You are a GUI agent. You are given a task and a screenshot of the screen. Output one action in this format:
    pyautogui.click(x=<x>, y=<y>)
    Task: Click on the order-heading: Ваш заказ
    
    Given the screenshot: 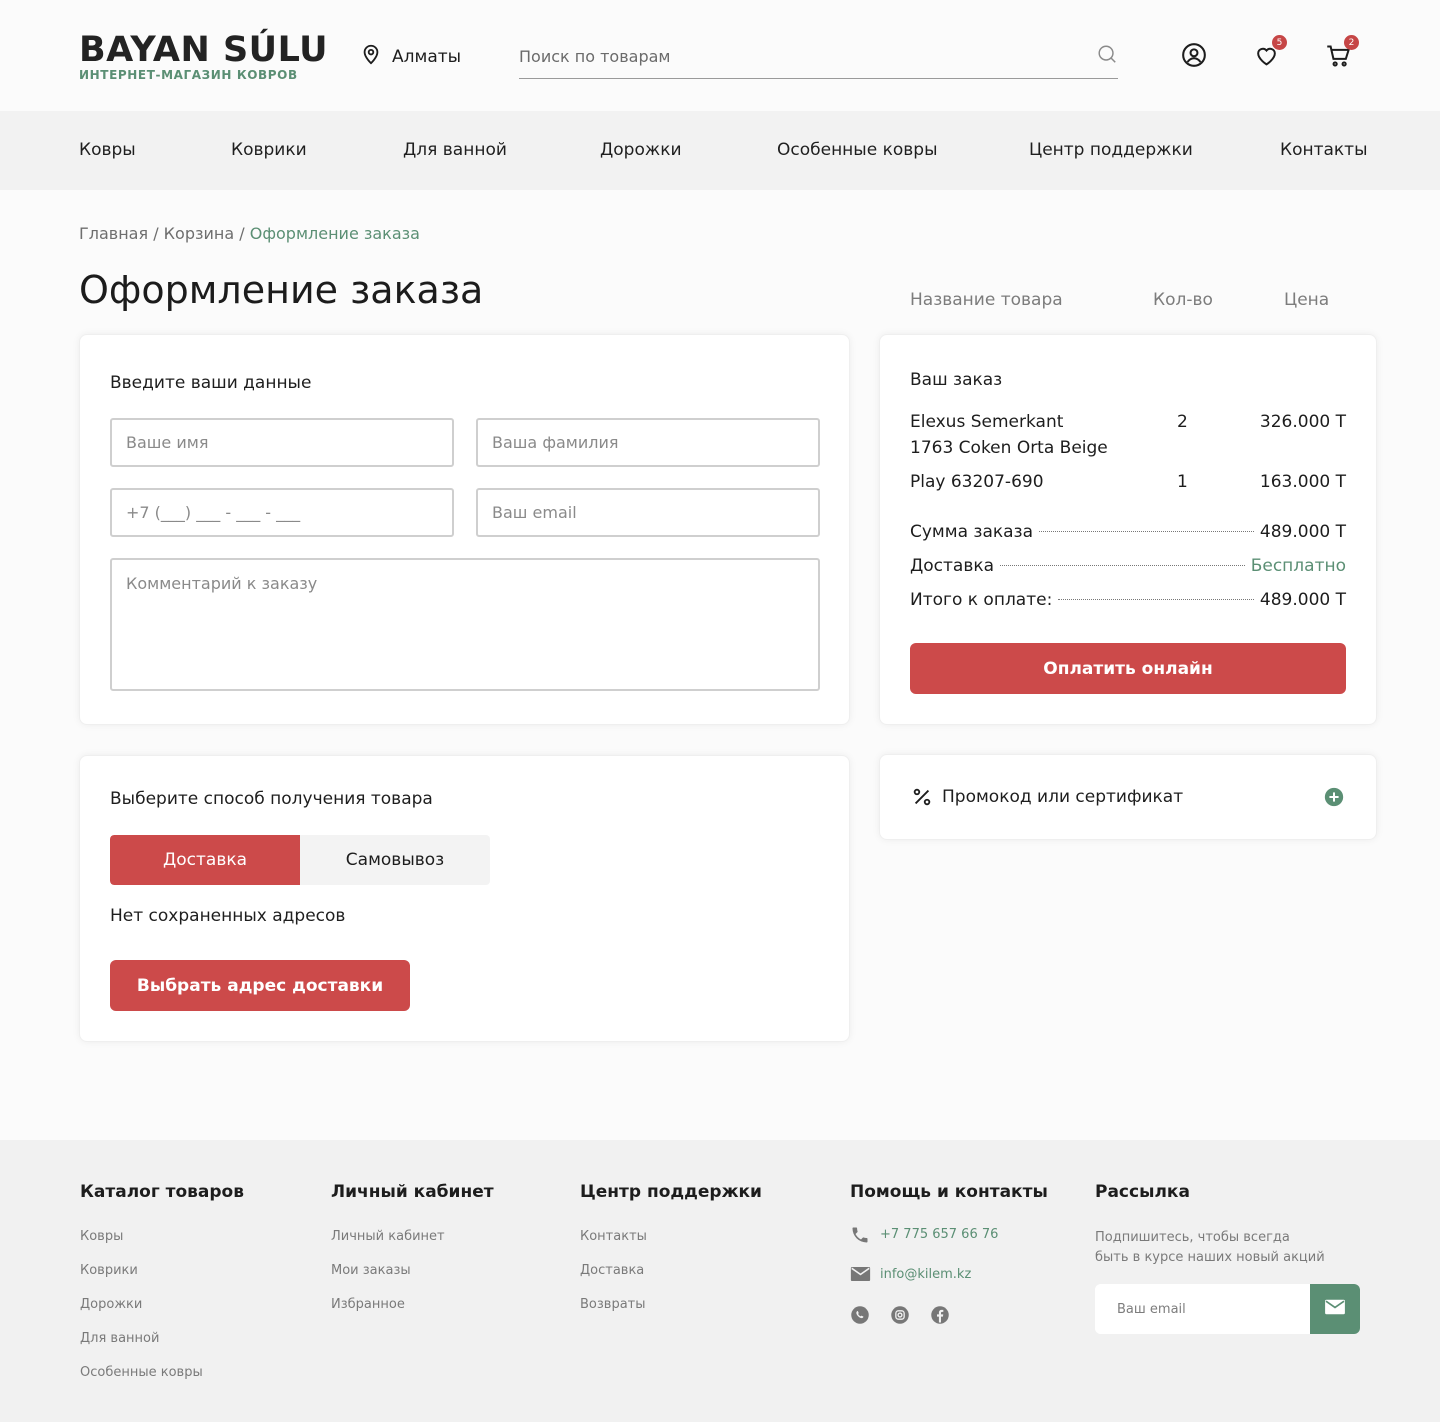 What is the action you would take?
    pyautogui.click(x=956, y=380)
    